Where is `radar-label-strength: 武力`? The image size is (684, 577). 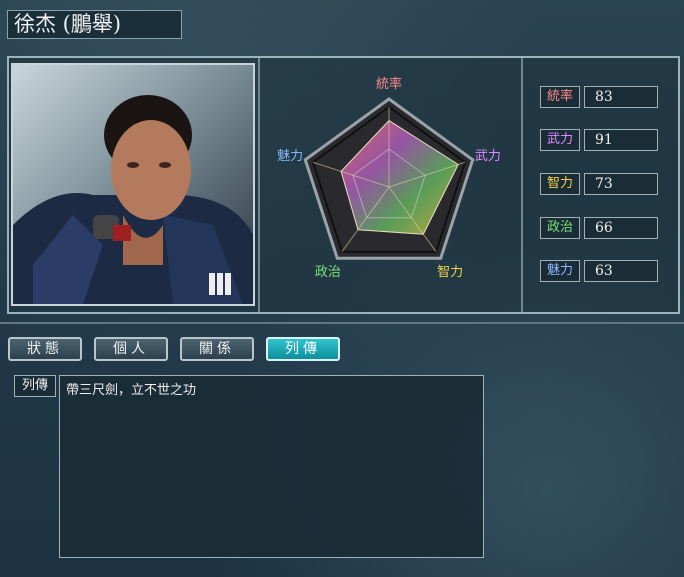 radar-label-strength: 武力 is located at coordinates (488, 156).